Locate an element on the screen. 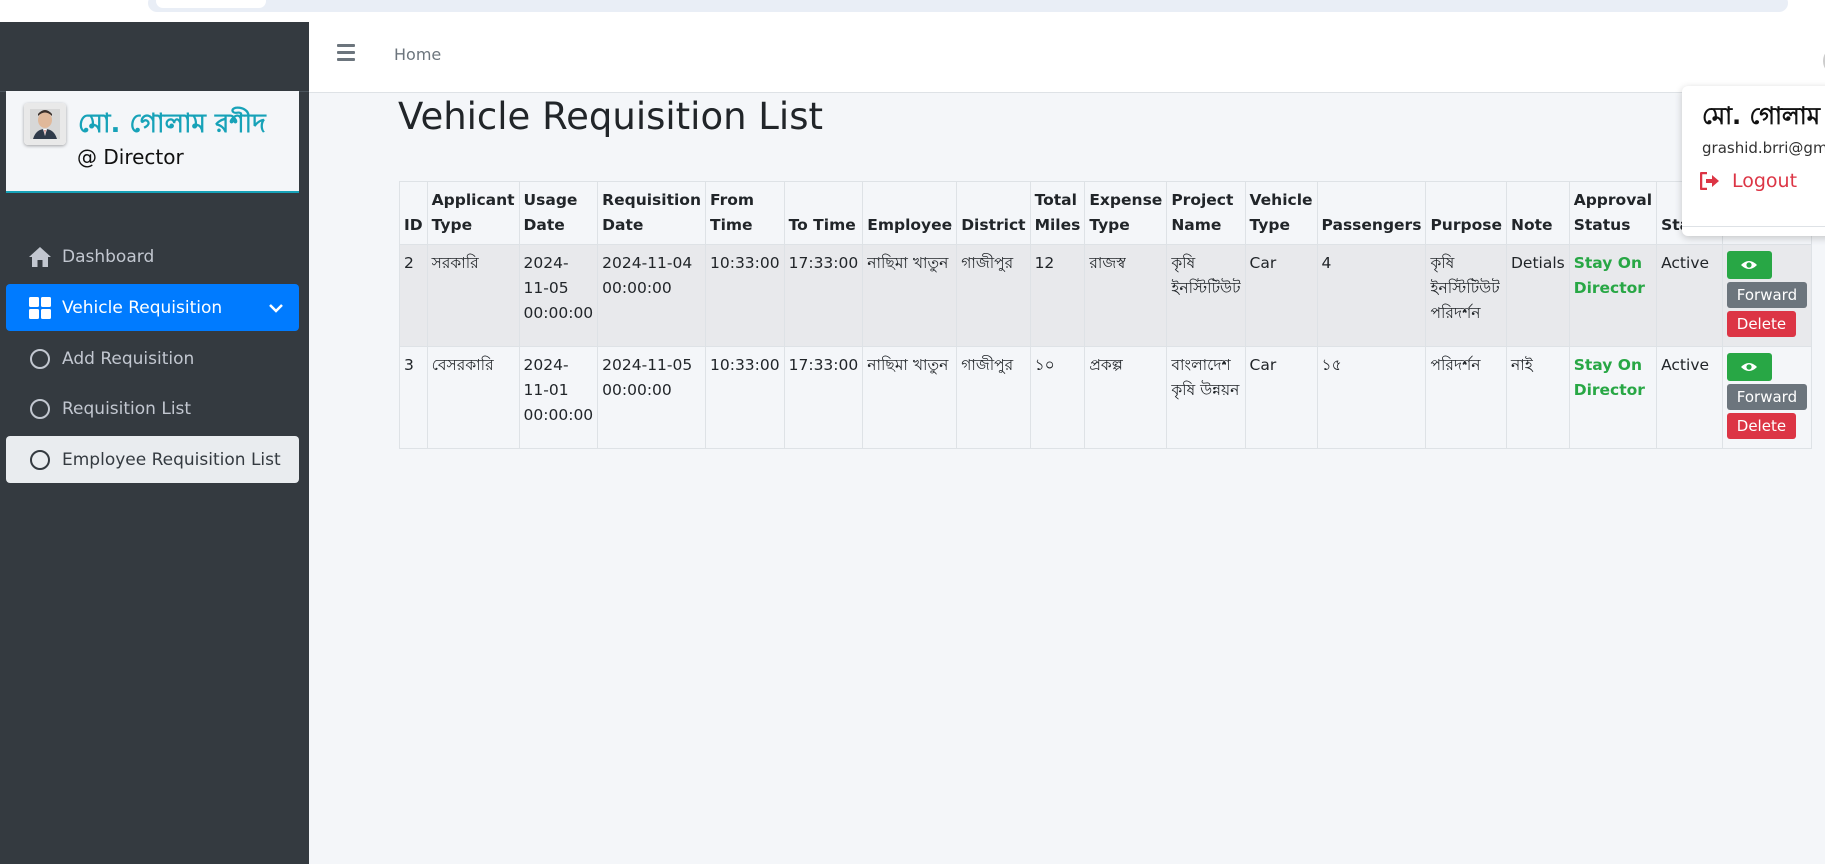 The width and height of the screenshot is (1825, 864). dropdown-user-email: grashid.brri@gmai is located at coordinates (1763, 148).